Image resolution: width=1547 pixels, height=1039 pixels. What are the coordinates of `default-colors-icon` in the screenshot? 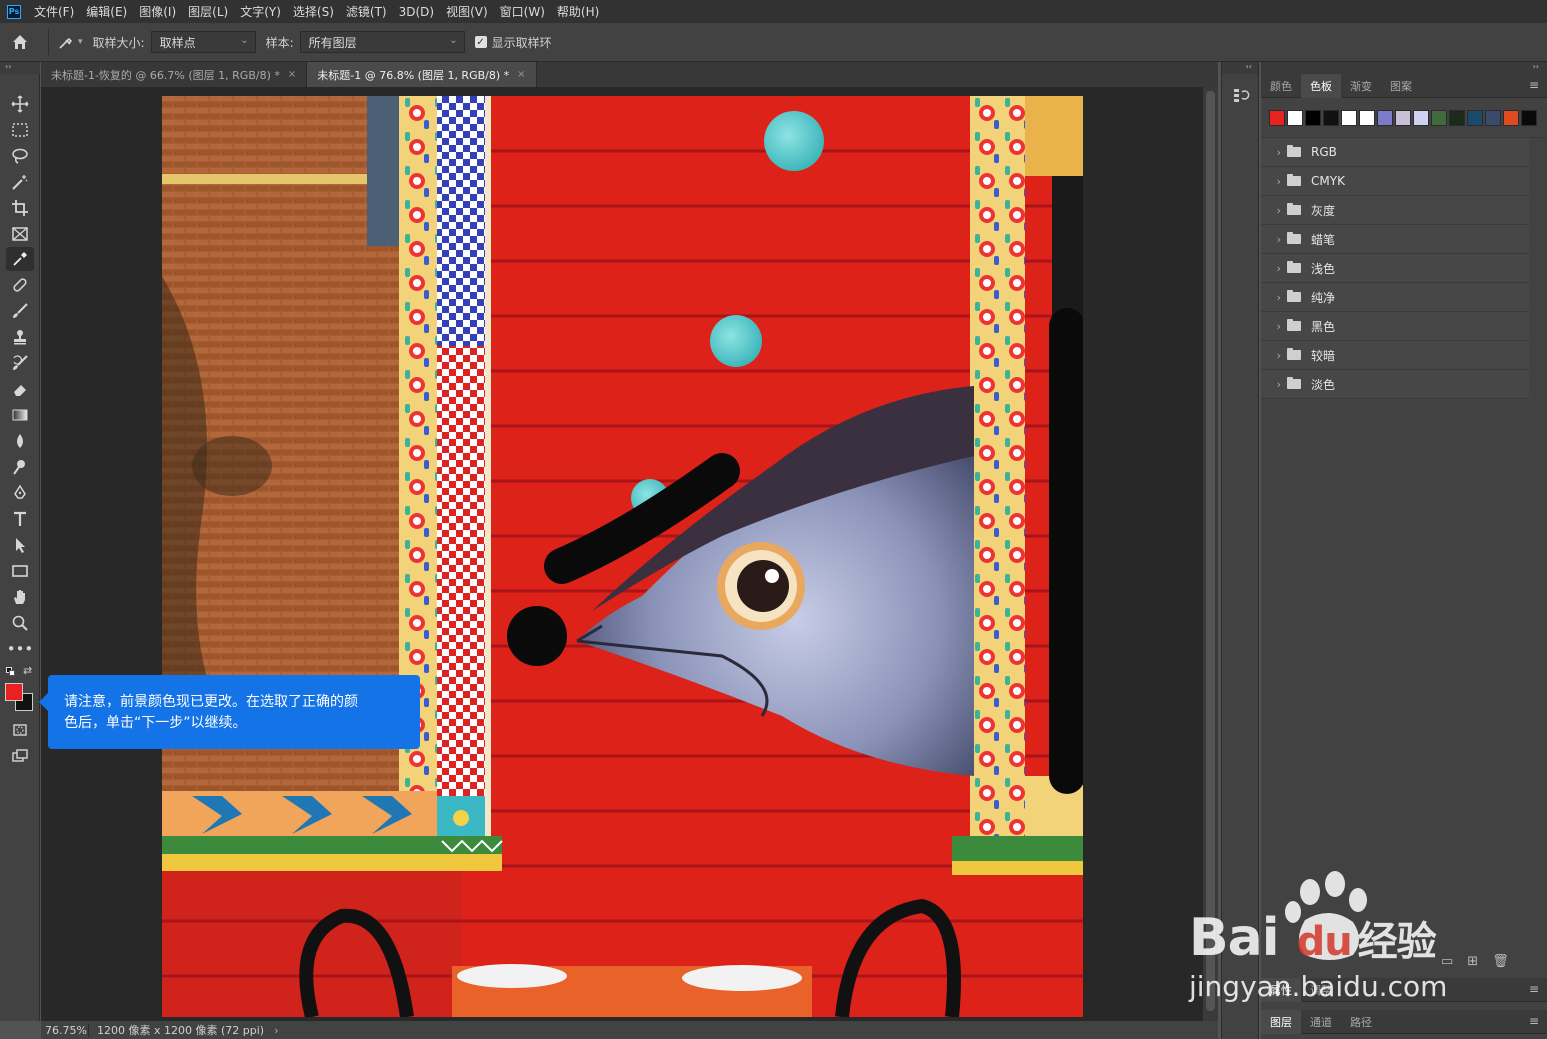 It's located at (11, 672).